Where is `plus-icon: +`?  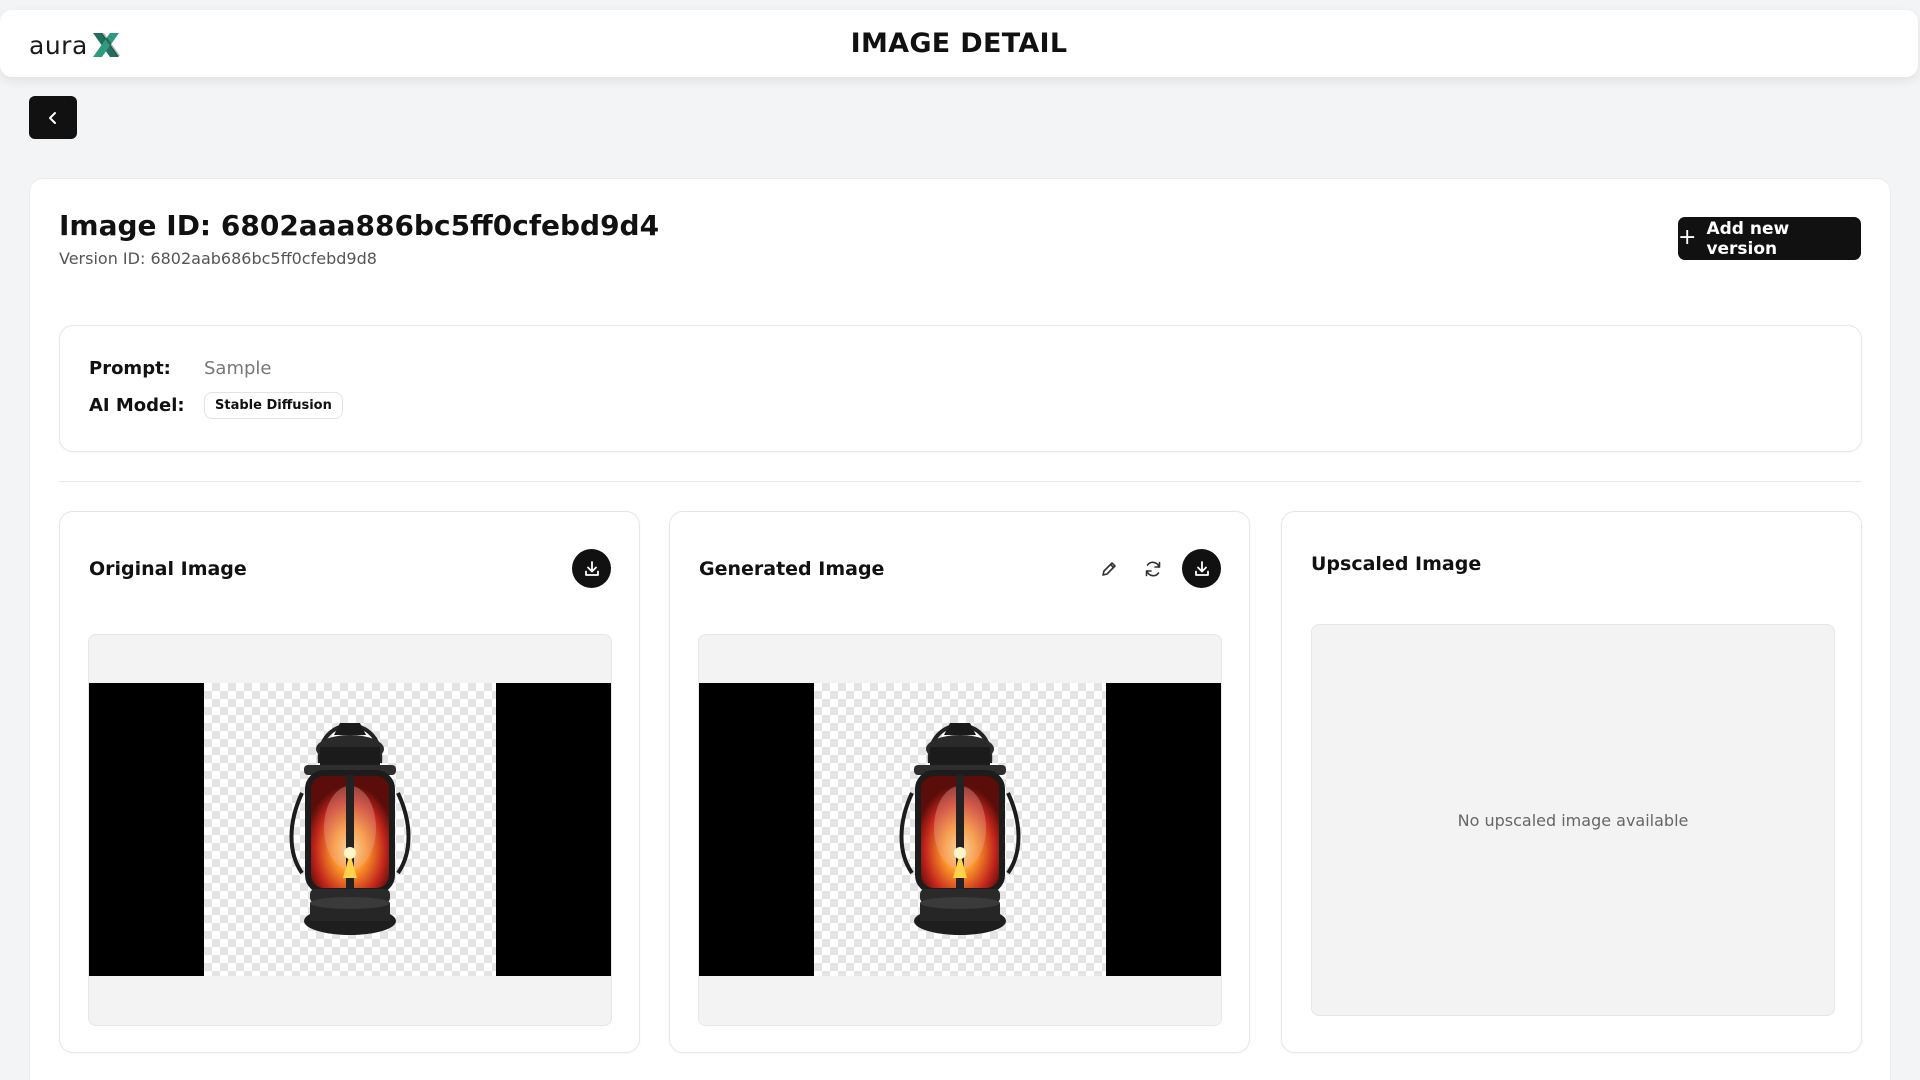 plus-icon: + is located at coordinates (1687, 237).